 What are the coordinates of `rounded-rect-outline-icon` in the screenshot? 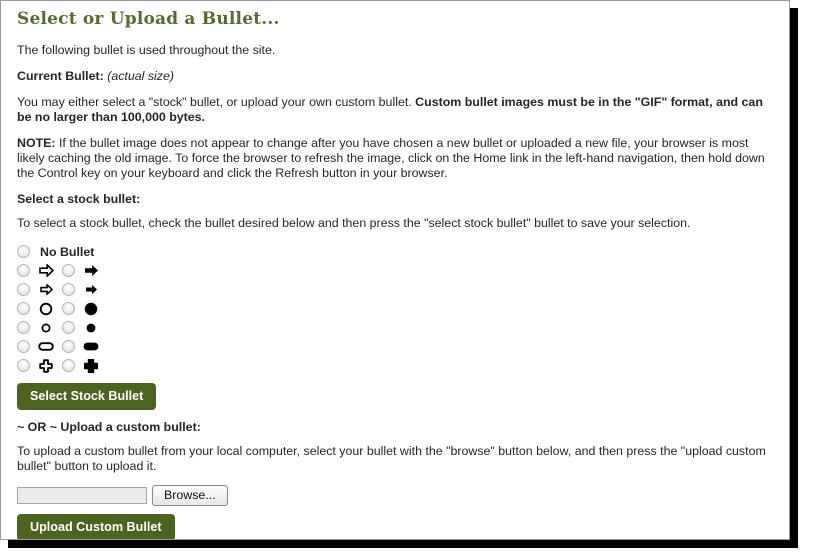 It's located at (46, 346).